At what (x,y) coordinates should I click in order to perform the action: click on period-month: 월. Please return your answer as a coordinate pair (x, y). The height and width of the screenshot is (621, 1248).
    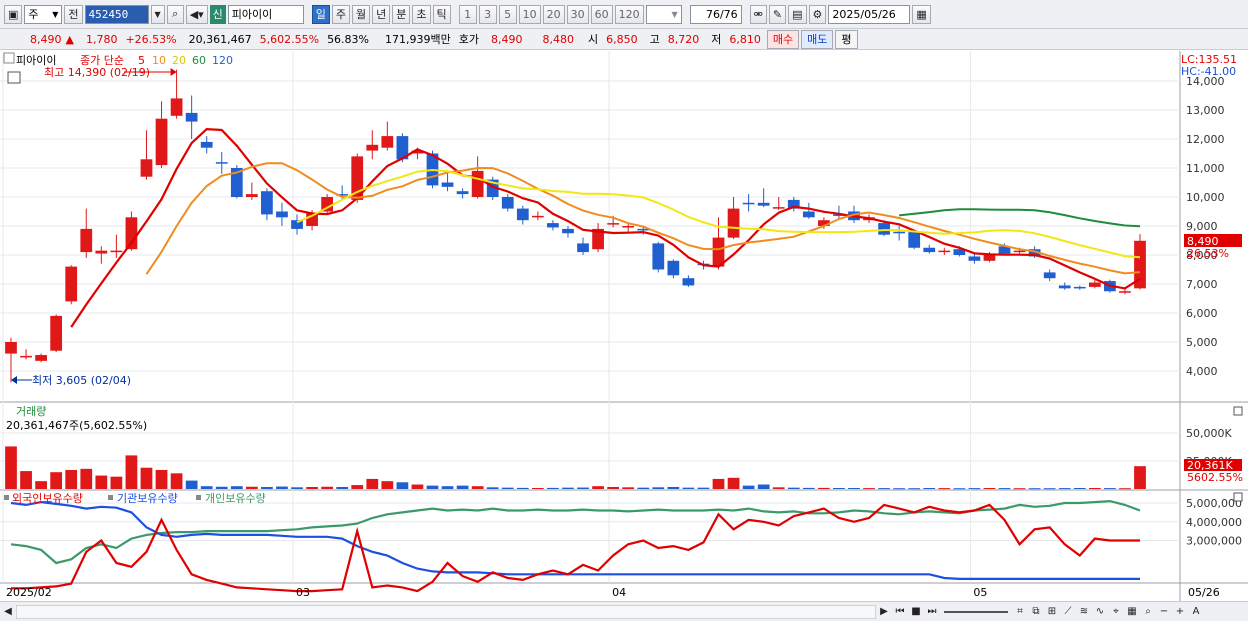
    Looking at the image, I should click on (361, 14).